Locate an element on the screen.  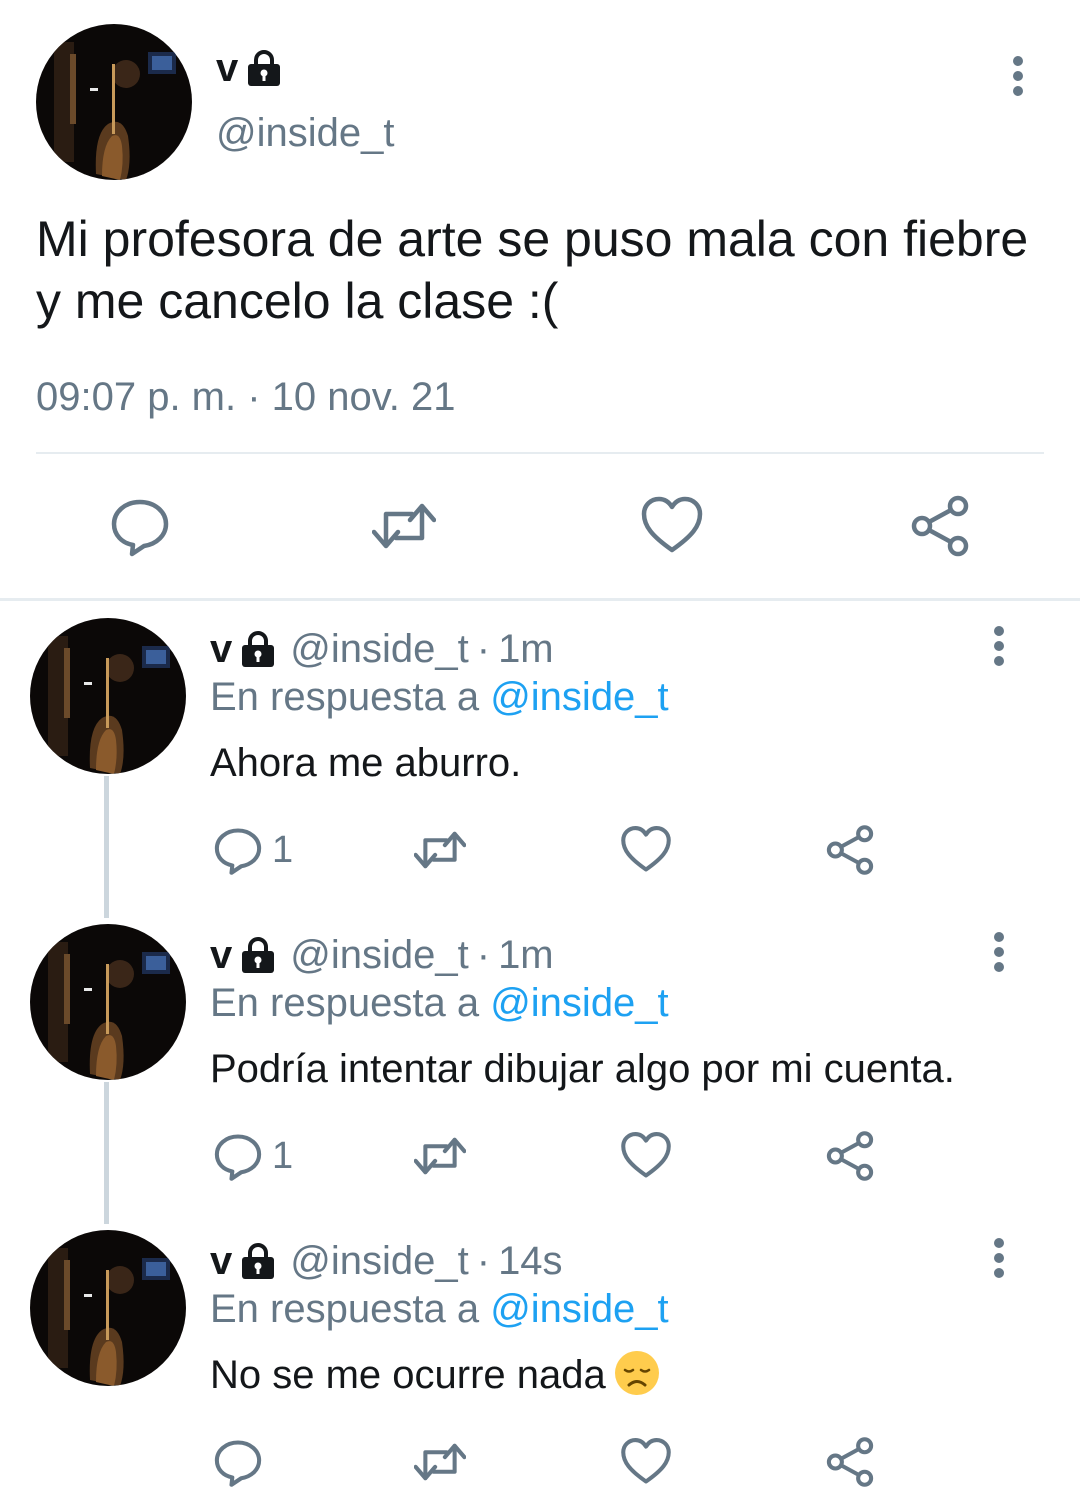
reply-header: v @inside_t · 14s is located at coordinates (386, 1261).